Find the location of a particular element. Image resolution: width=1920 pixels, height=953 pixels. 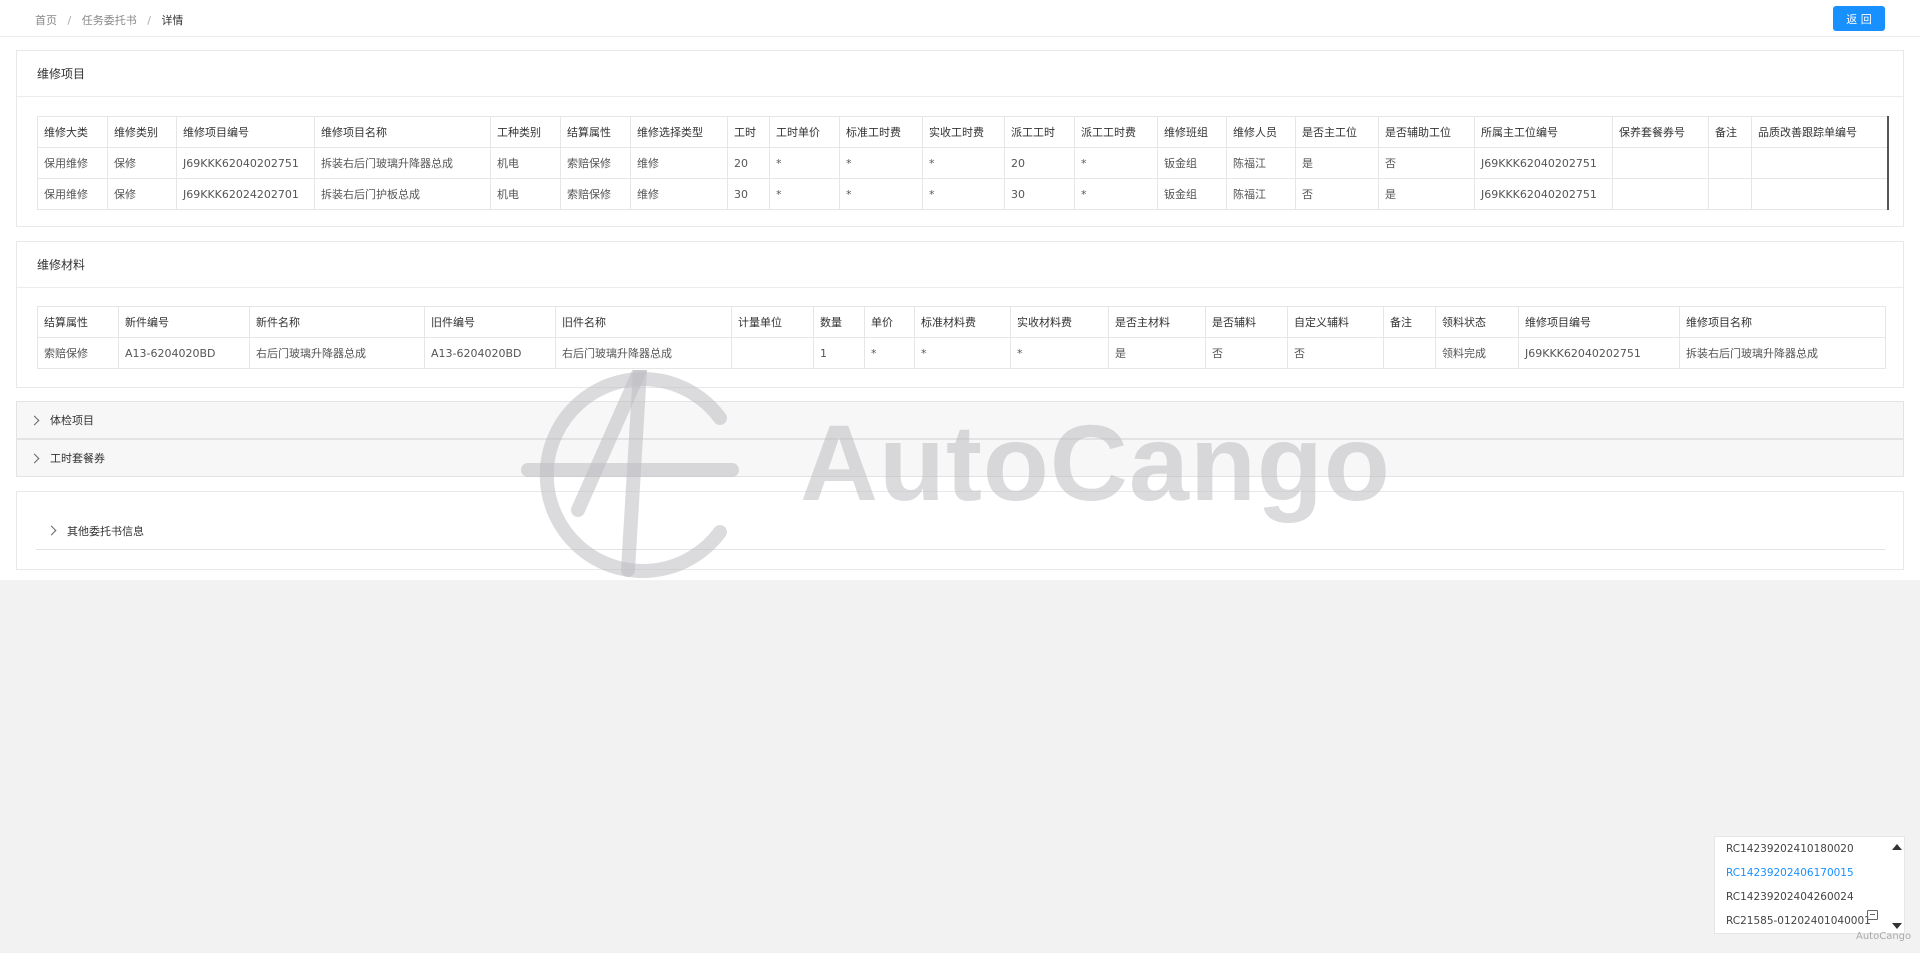

order-item: RC21585-01202401040001 is located at coordinates (1798, 921).